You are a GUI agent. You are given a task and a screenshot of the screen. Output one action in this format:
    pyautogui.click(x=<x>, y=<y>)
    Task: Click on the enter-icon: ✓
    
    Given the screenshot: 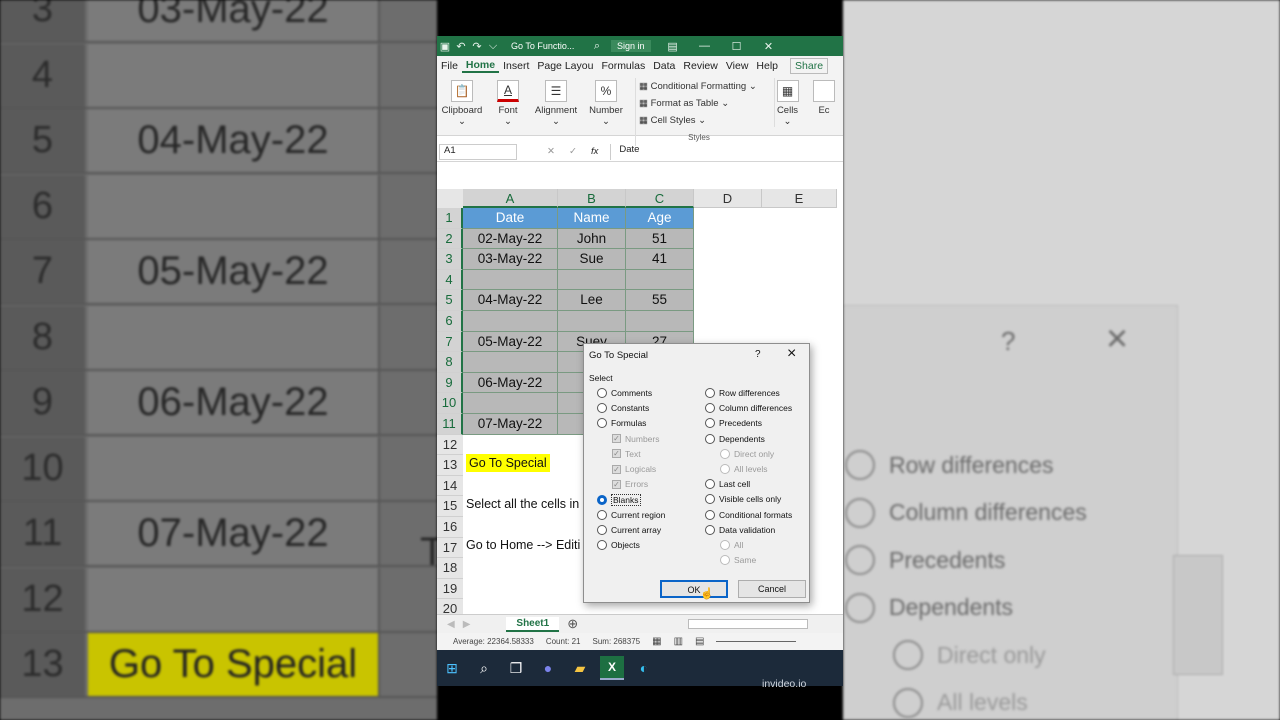 What is the action you would take?
    pyautogui.click(x=573, y=151)
    